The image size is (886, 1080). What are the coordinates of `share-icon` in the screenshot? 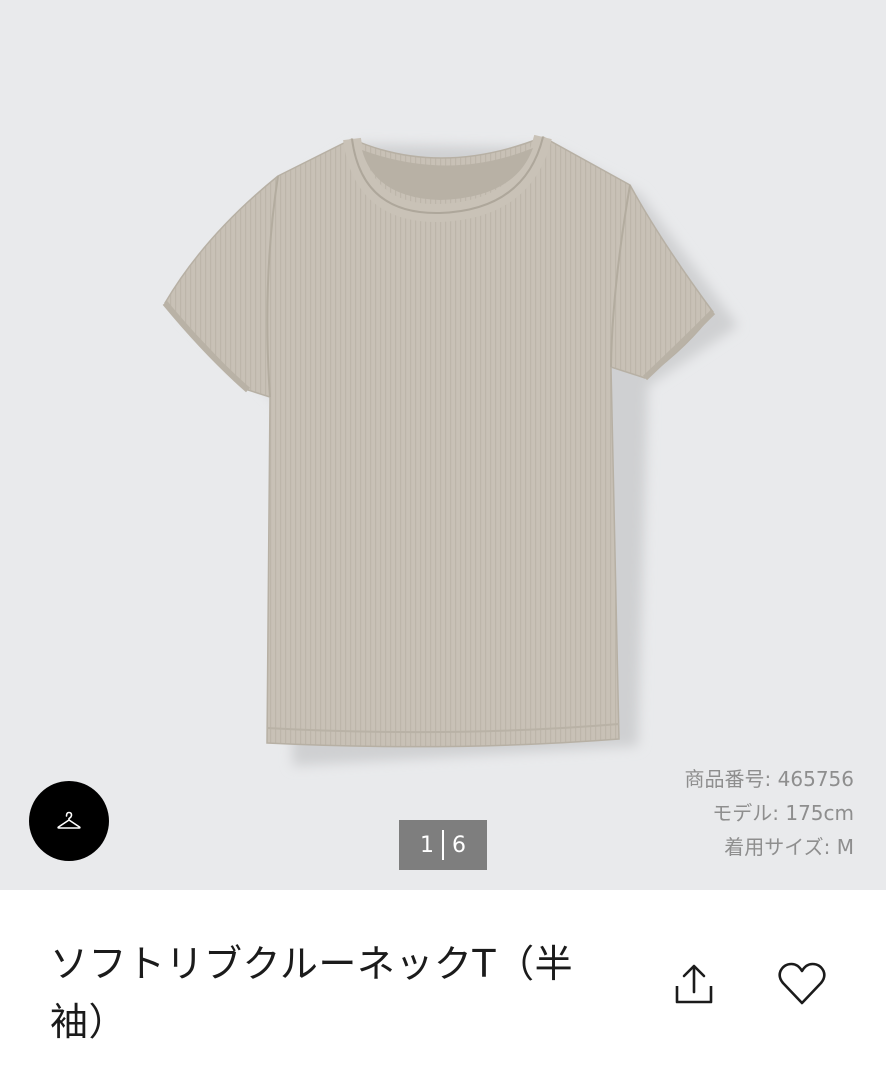 It's located at (694, 984).